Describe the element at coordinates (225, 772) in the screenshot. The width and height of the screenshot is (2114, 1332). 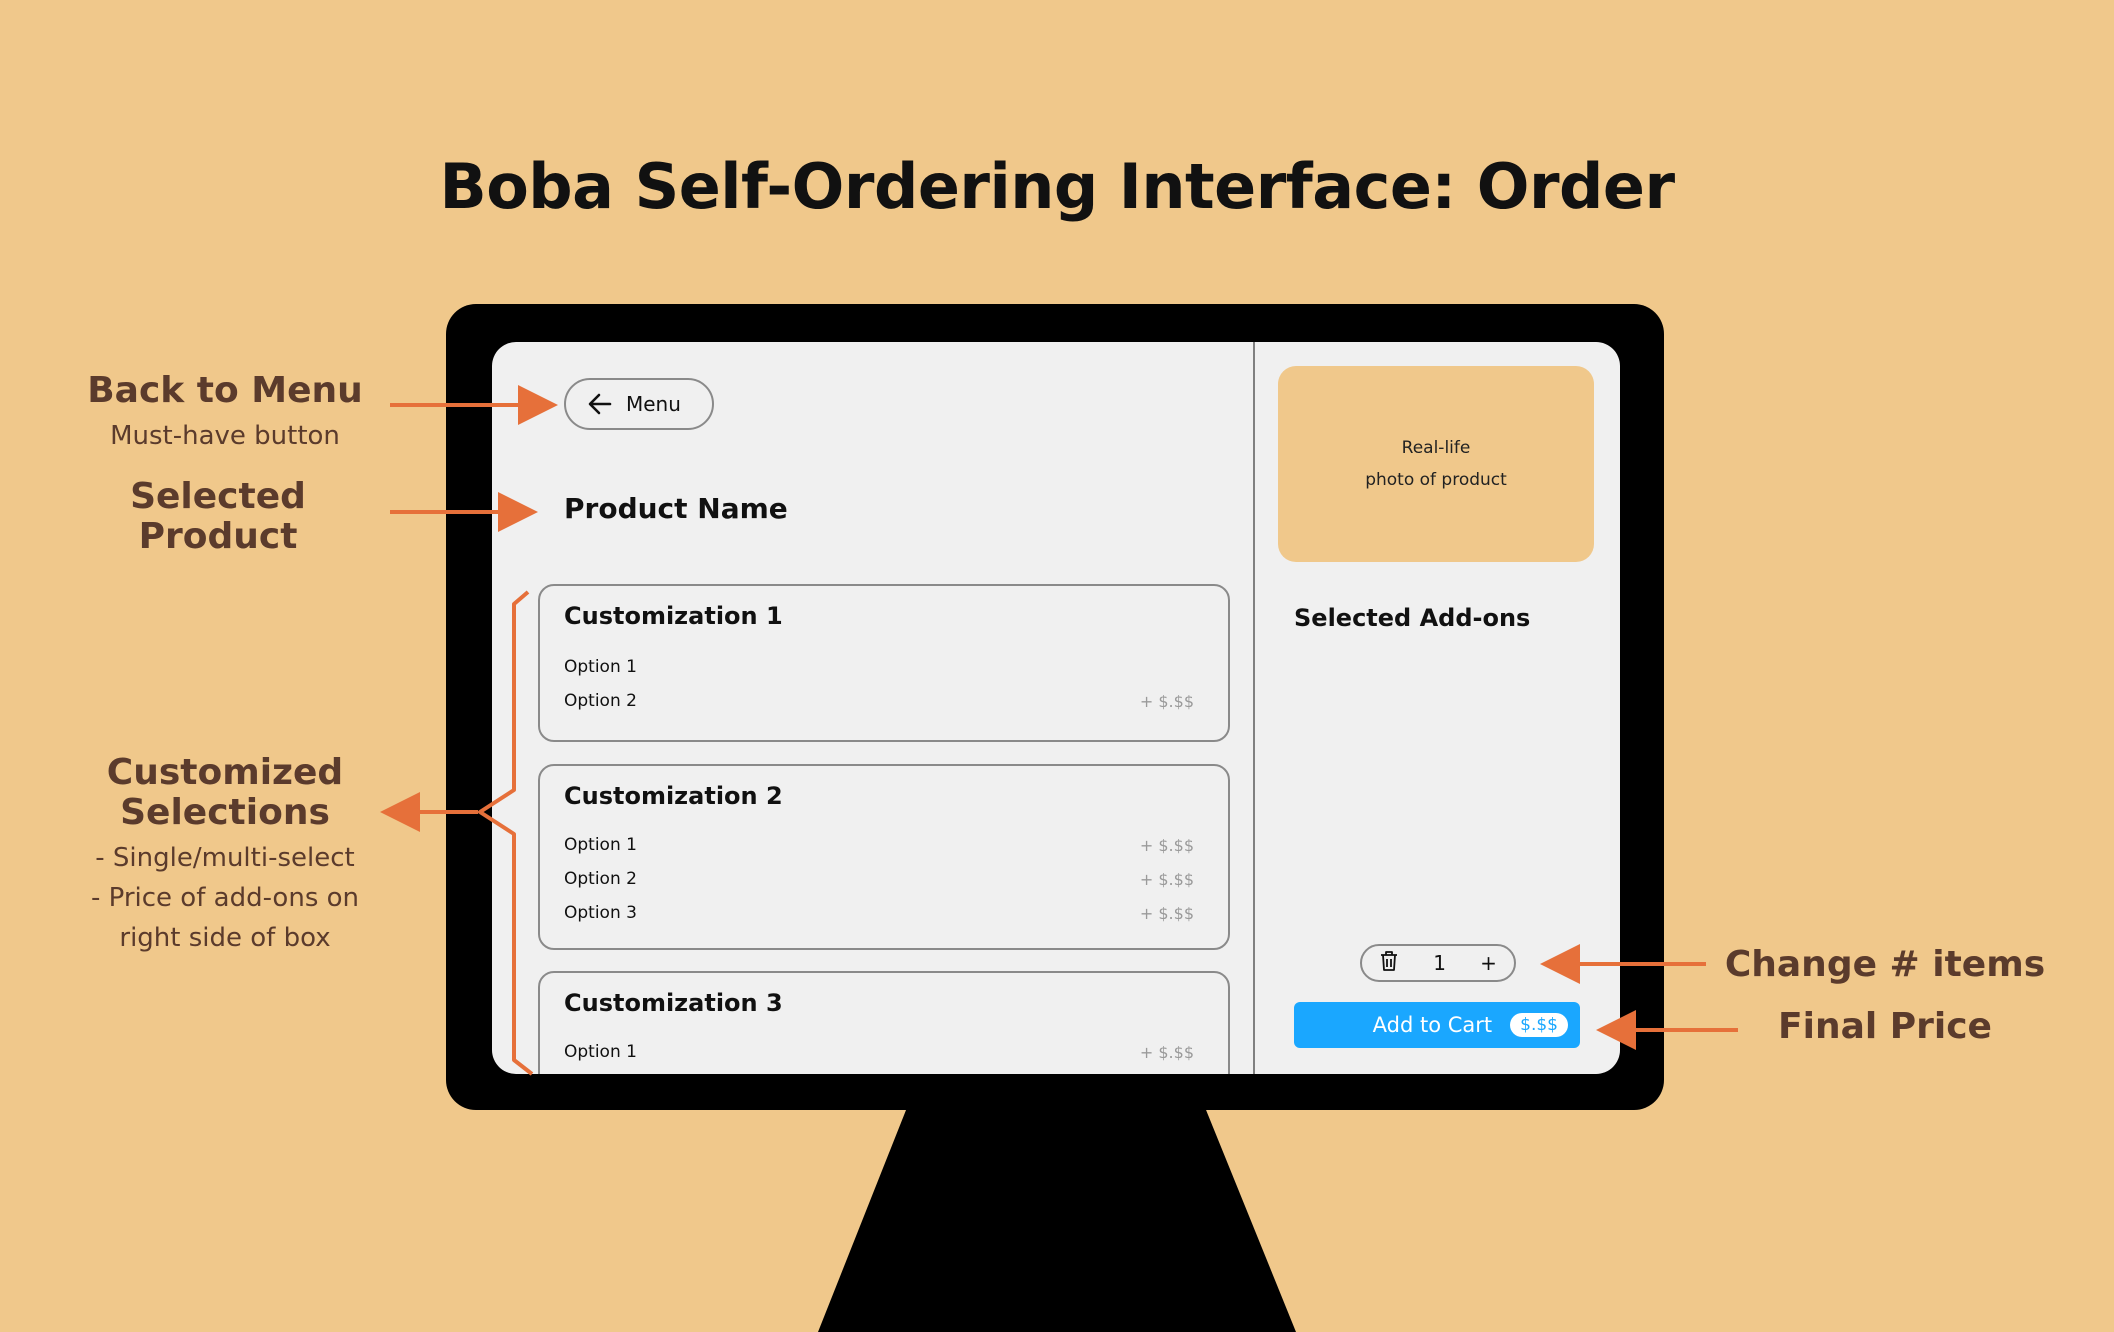
I see `annotation-customized-line-1: Customized` at that location.